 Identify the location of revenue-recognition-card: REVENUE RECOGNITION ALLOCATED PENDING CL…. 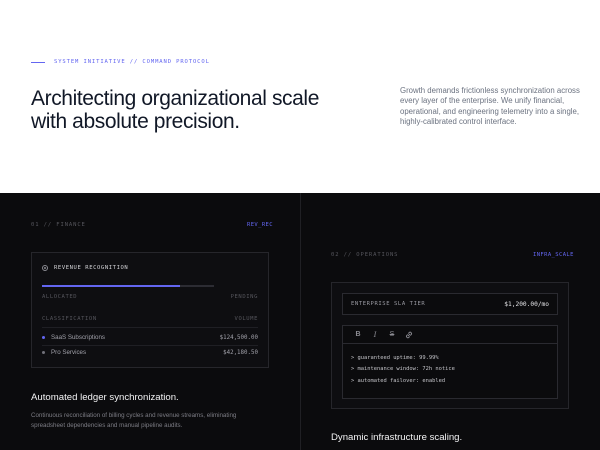
(150, 310).